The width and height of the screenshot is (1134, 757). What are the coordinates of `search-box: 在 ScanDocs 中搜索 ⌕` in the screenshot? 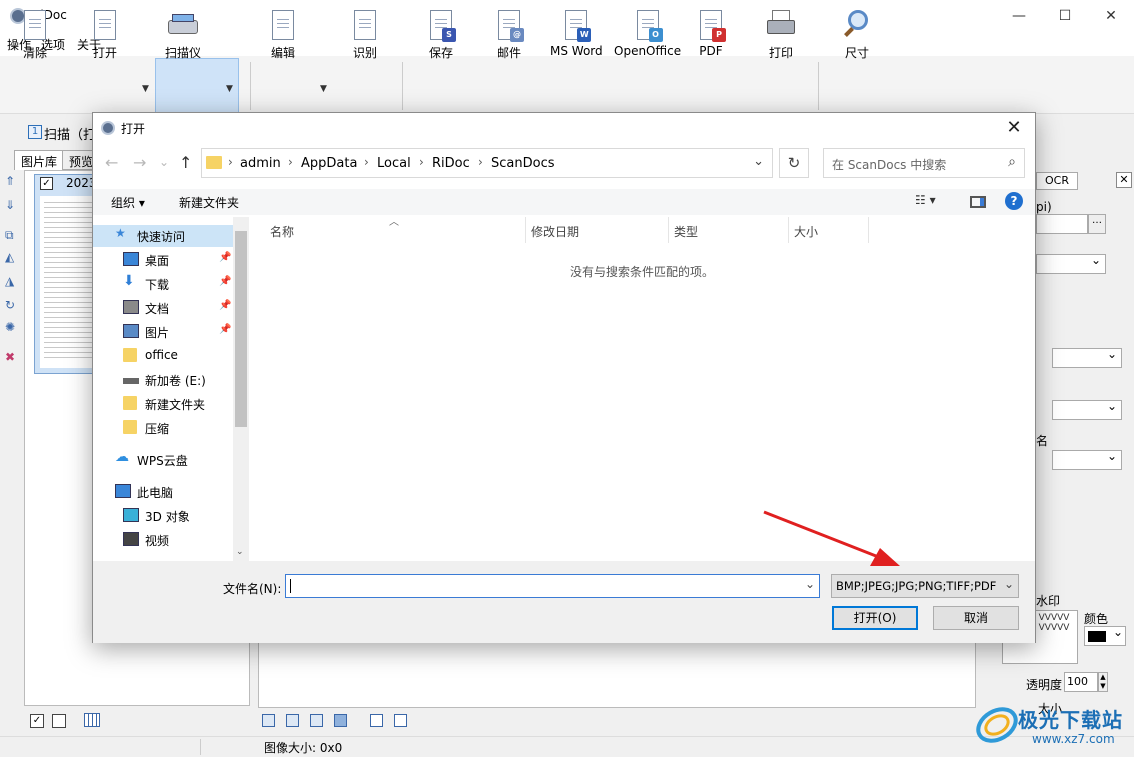 It's located at (924, 163).